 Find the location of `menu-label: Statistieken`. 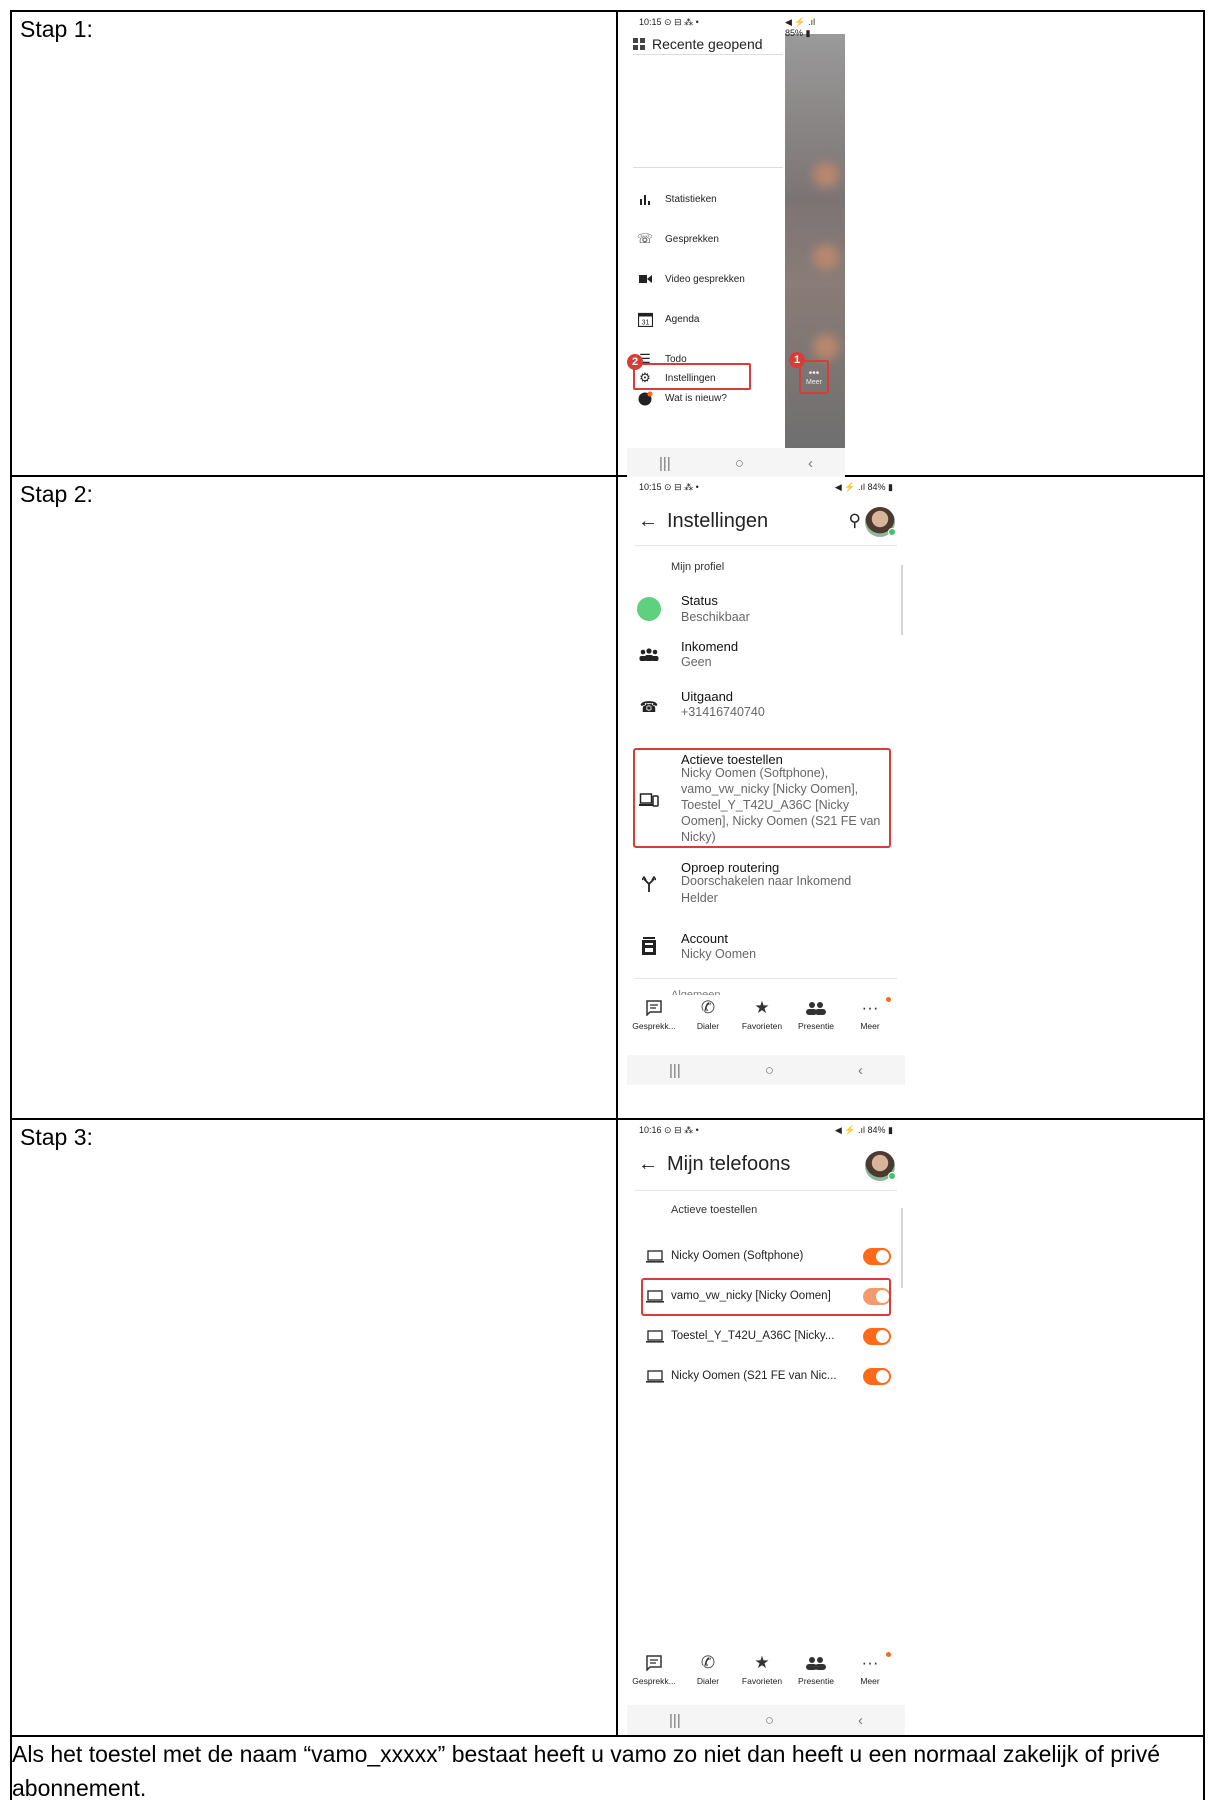

menu-label: Statistieken is located at coordinates (691, 199).